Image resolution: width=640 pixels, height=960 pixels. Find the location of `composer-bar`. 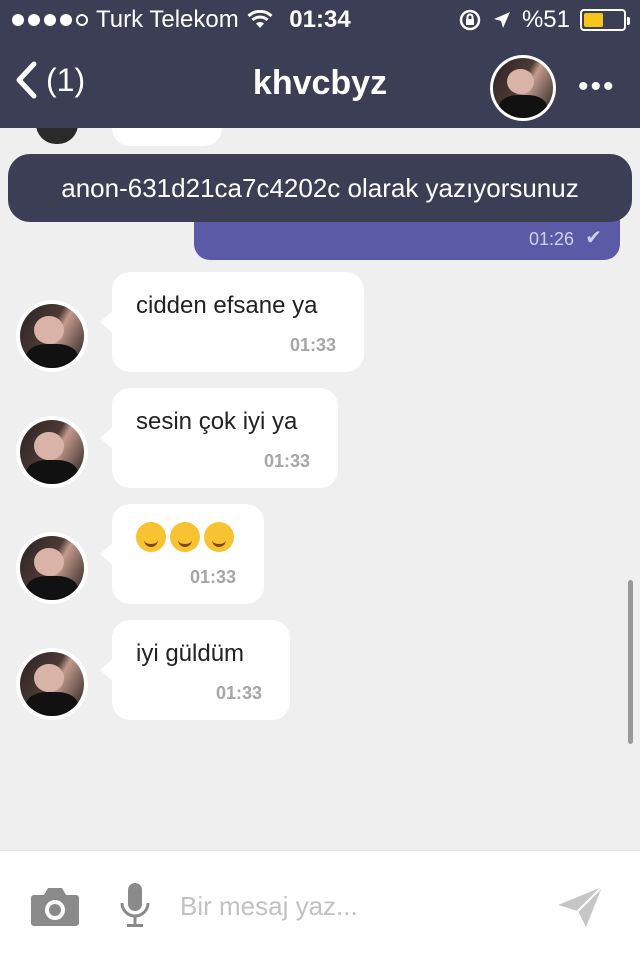

composer-bar is located at coordinates (320, 905).